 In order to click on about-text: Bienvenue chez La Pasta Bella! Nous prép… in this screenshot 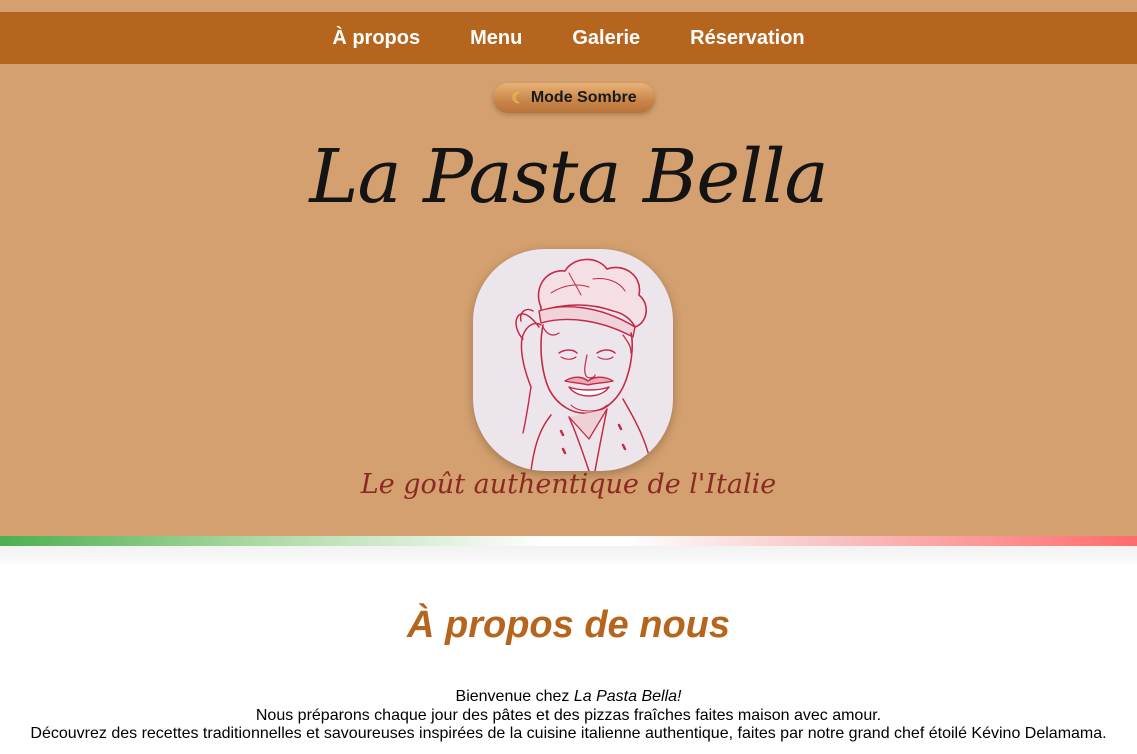, I will do `click(568, 716)`.